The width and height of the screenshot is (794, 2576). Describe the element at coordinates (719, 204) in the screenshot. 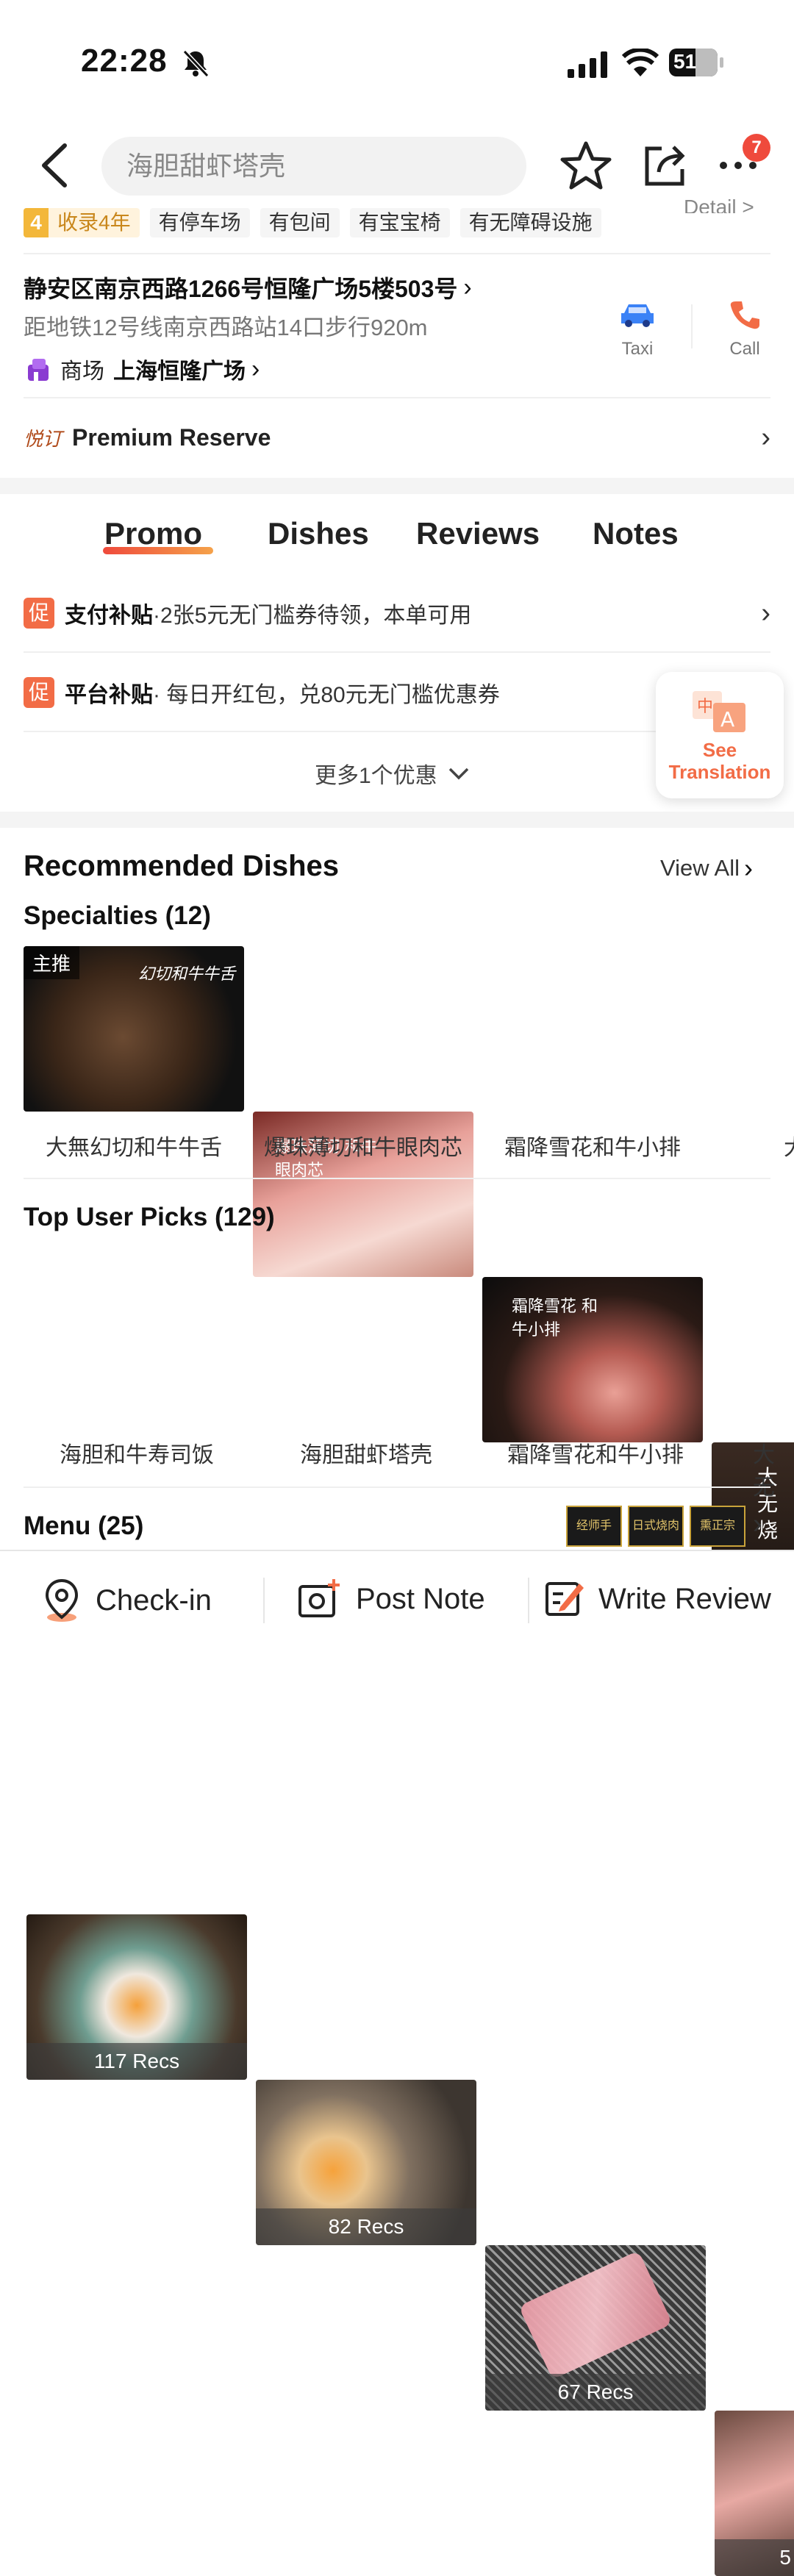

I see `detail-link: Detail >` at that location.